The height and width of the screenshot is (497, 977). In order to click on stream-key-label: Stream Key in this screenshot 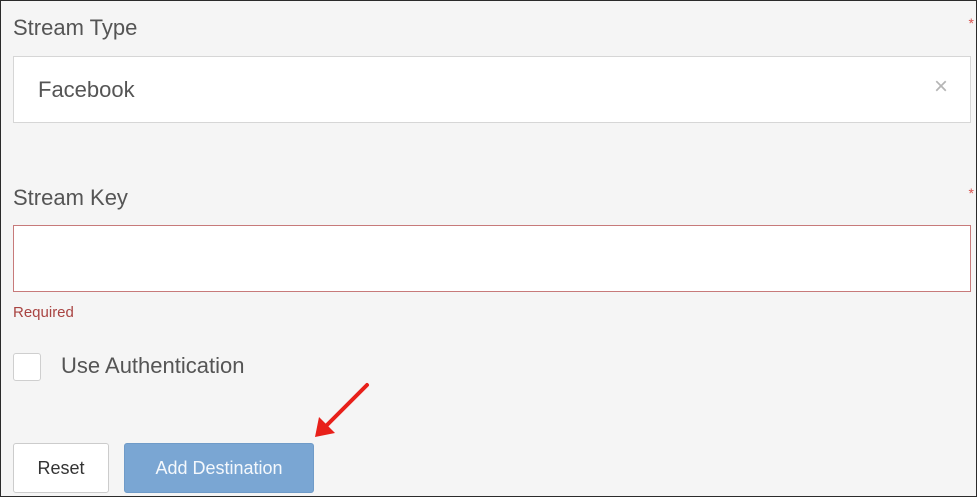, I will do `click(70, 197)`.